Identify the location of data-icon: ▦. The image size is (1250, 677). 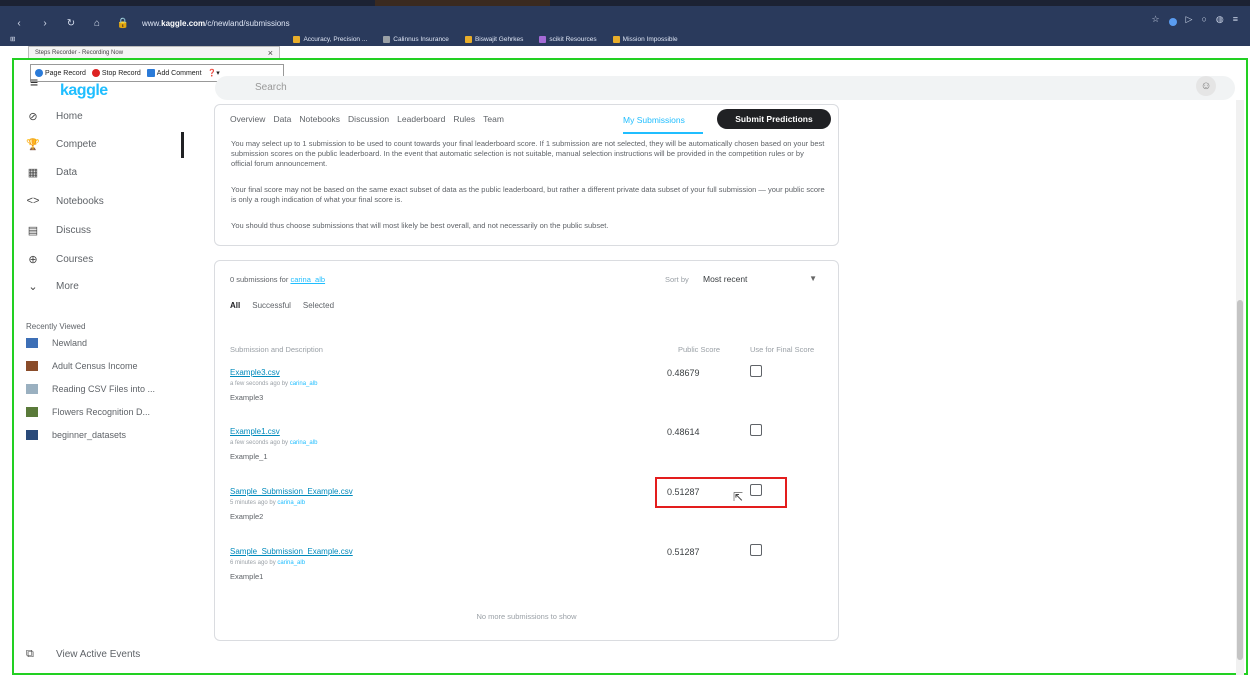
(33, 173).